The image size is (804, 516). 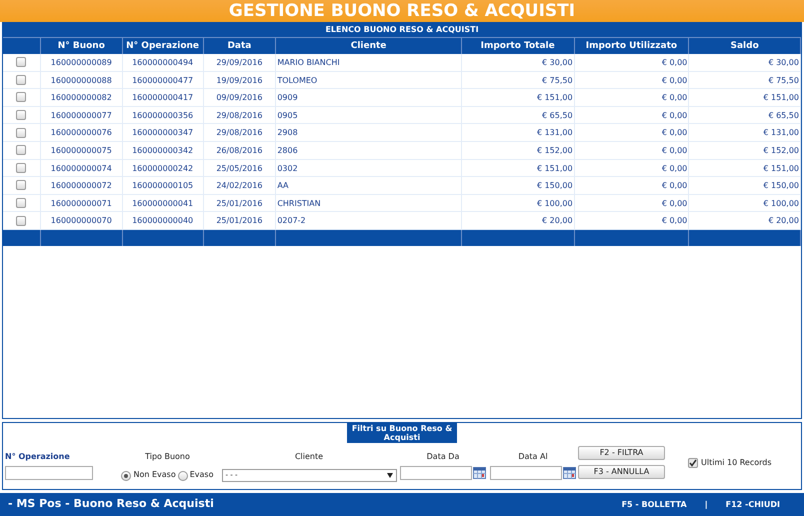 I want to click on column-header: N° Buono, so click(x=81, y=46).